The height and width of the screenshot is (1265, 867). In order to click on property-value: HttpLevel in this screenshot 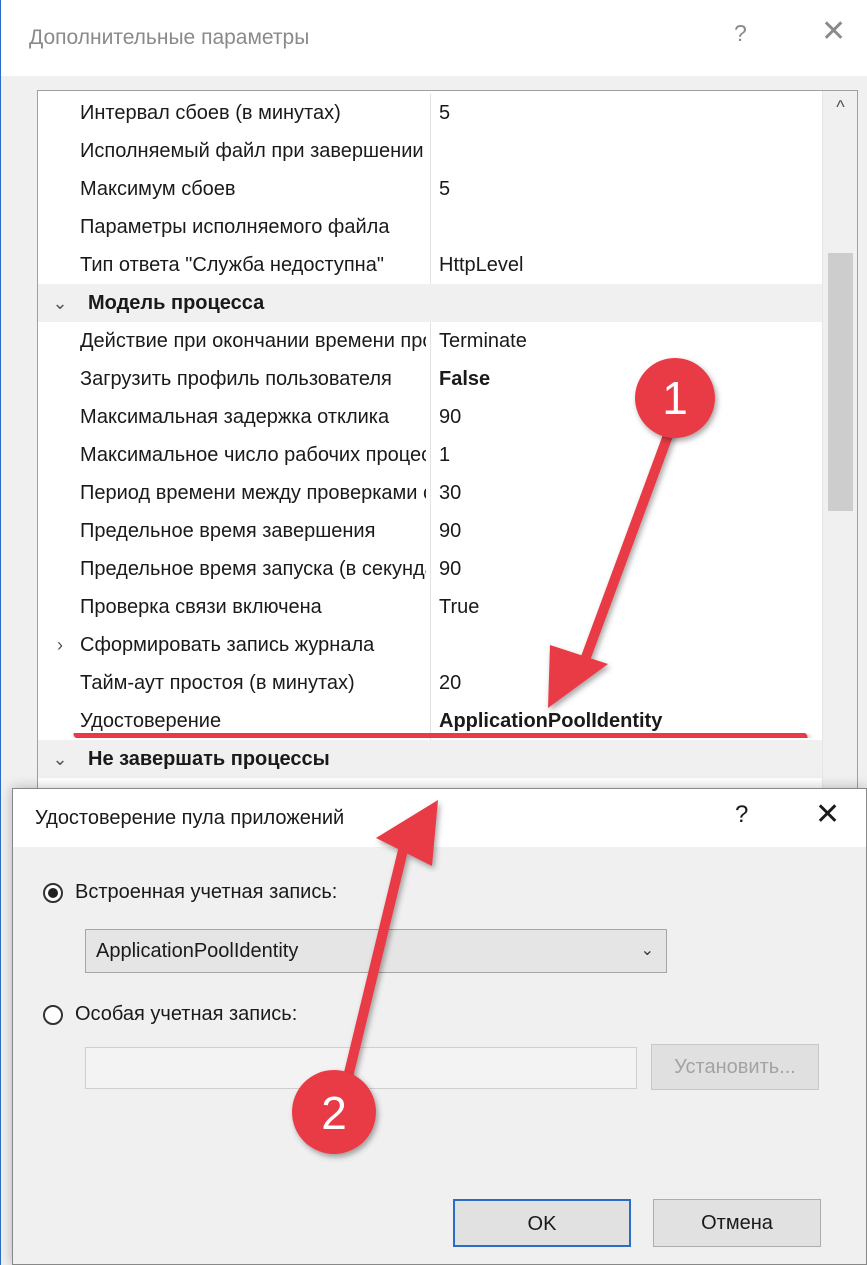, I will do `click(625, 265)`.